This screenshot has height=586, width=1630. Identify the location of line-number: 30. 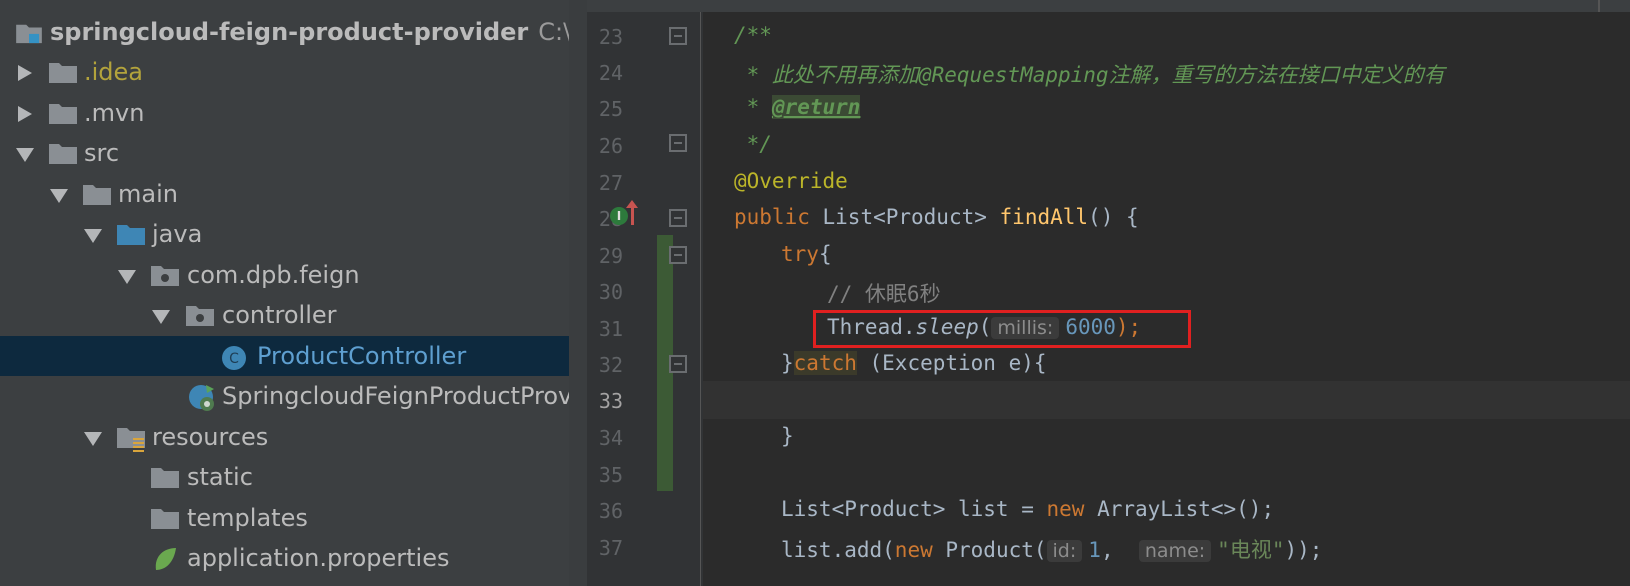
(610, 292).